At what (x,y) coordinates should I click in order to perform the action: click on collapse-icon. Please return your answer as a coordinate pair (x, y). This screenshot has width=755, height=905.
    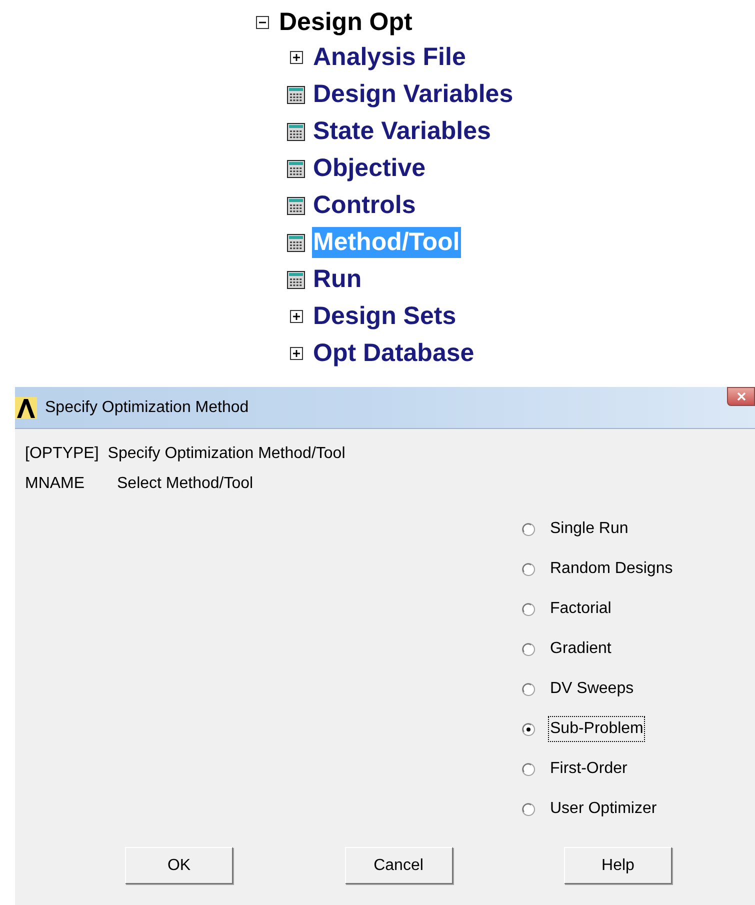
    Looking at the image, I should click on (262, 22).